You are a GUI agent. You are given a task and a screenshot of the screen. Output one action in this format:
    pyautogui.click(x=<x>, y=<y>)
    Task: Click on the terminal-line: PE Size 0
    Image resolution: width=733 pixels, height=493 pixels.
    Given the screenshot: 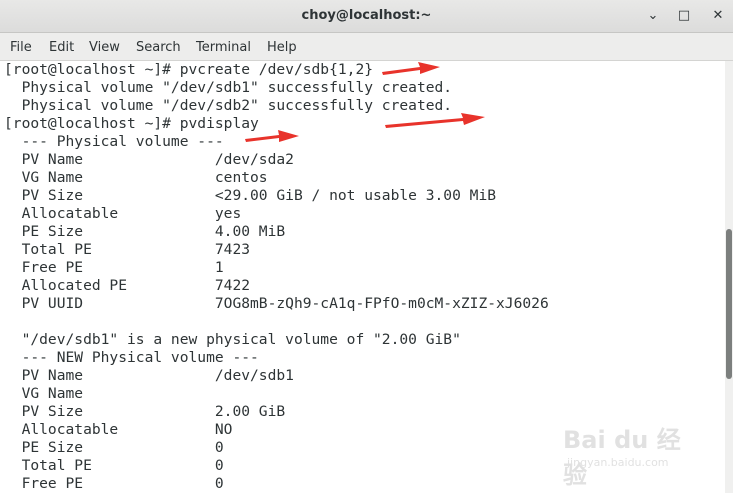 What is the action you would take?
    pyautogui.click(x=114, y=447)
    